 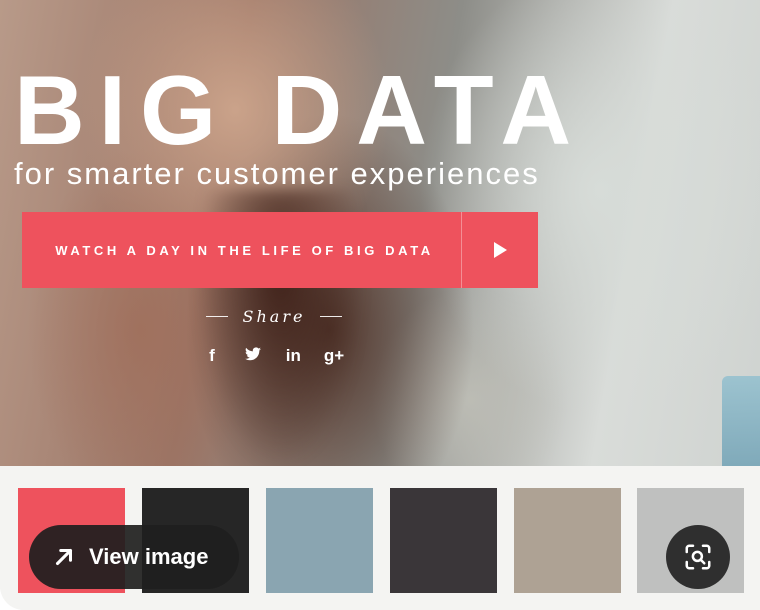 I want to click on google-plus-icon: g+, so click(x=334, y=355).